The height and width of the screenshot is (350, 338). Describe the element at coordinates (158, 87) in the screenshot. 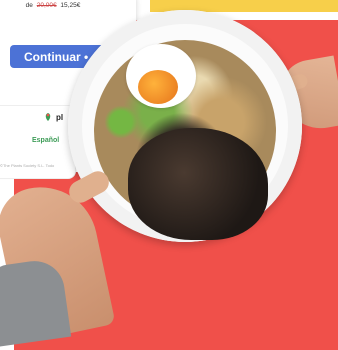

I see `fried-egg-yolk` at that location.